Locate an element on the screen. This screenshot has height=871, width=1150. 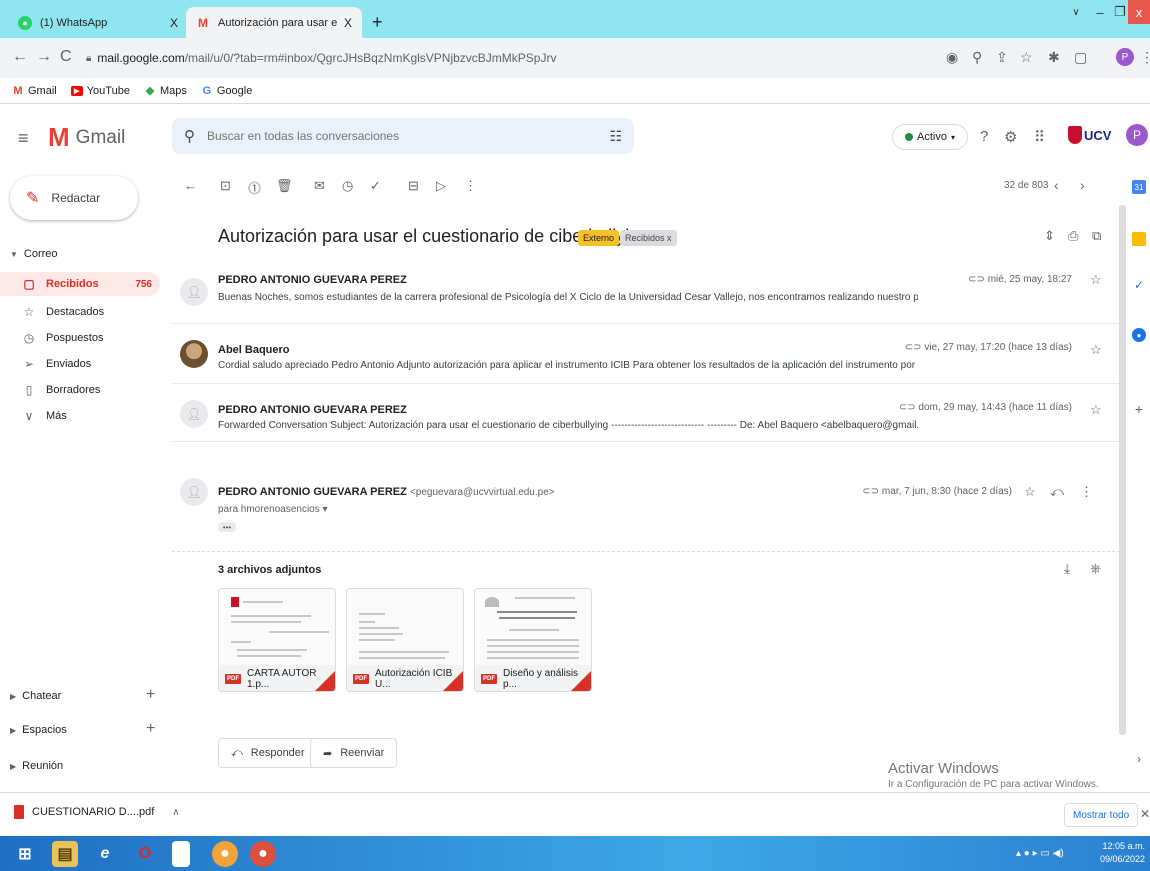
report-spam-icon: ⓵ is located at coordinates (254, 187).